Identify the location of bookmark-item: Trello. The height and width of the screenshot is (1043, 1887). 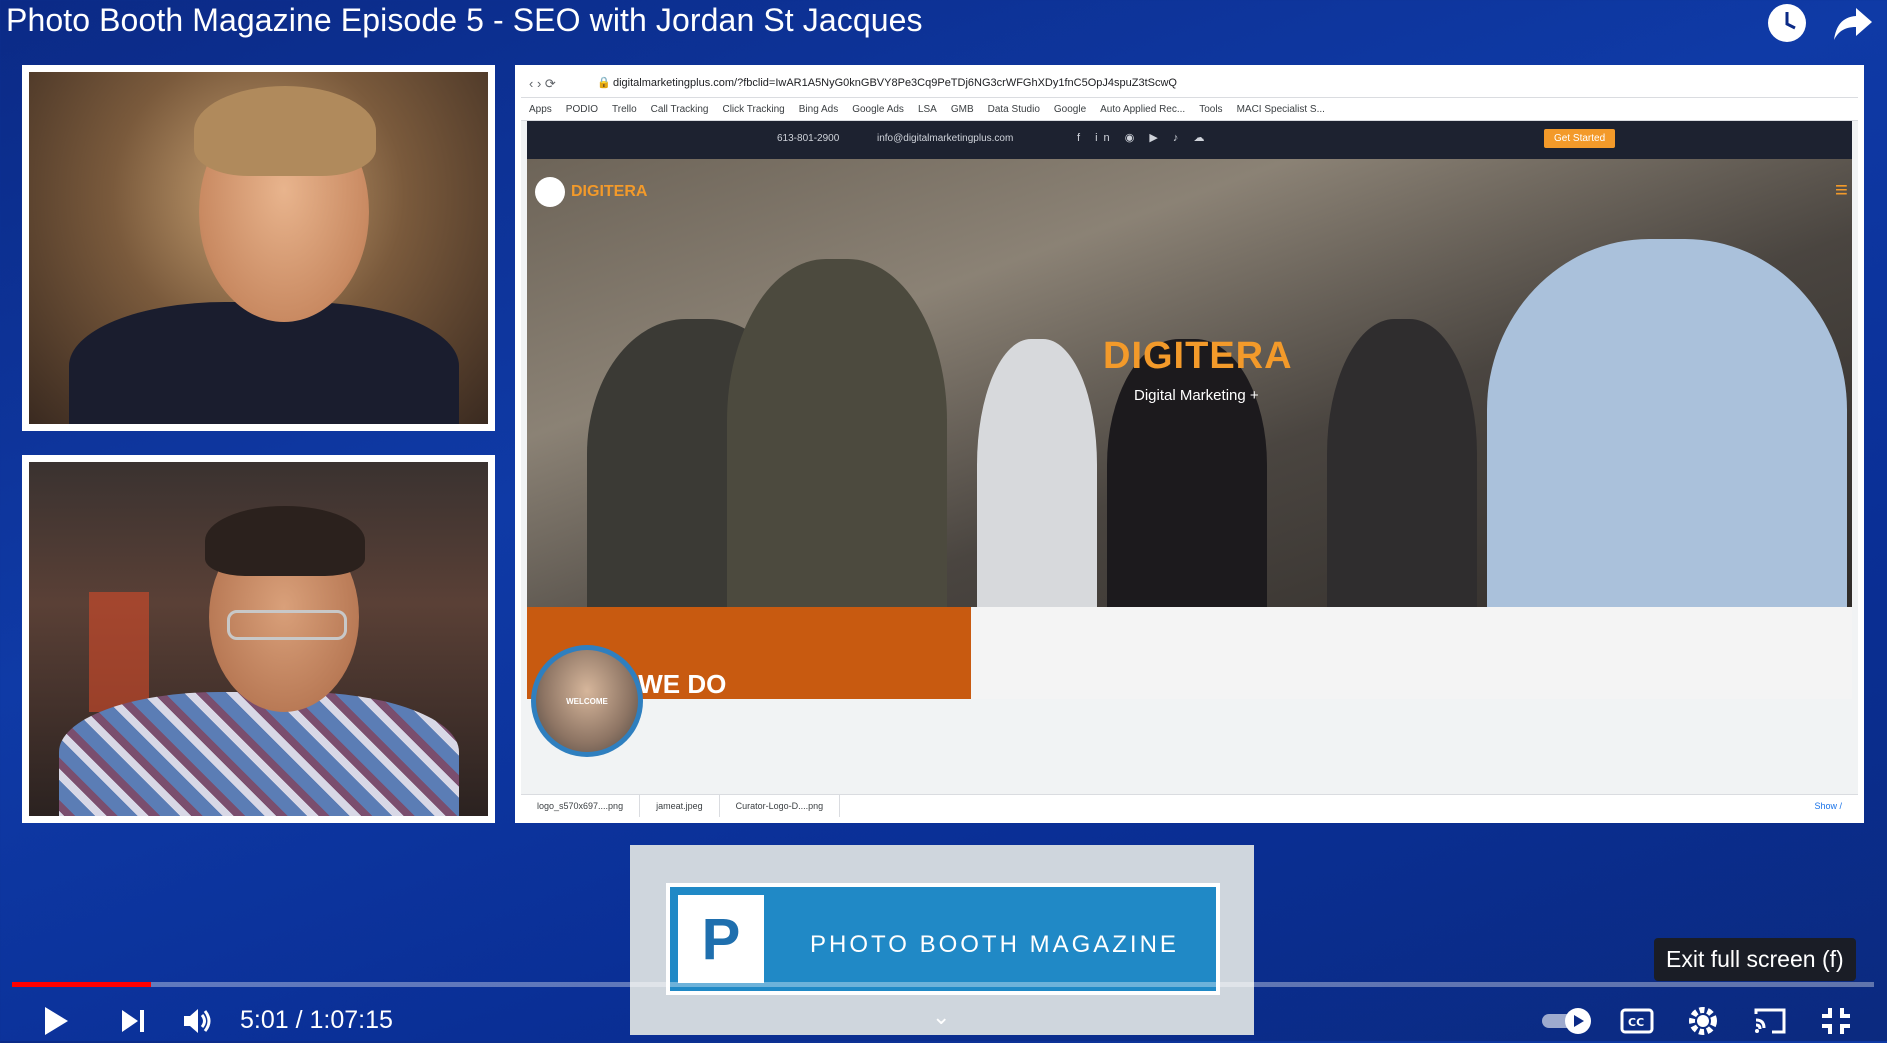
(624, 109).